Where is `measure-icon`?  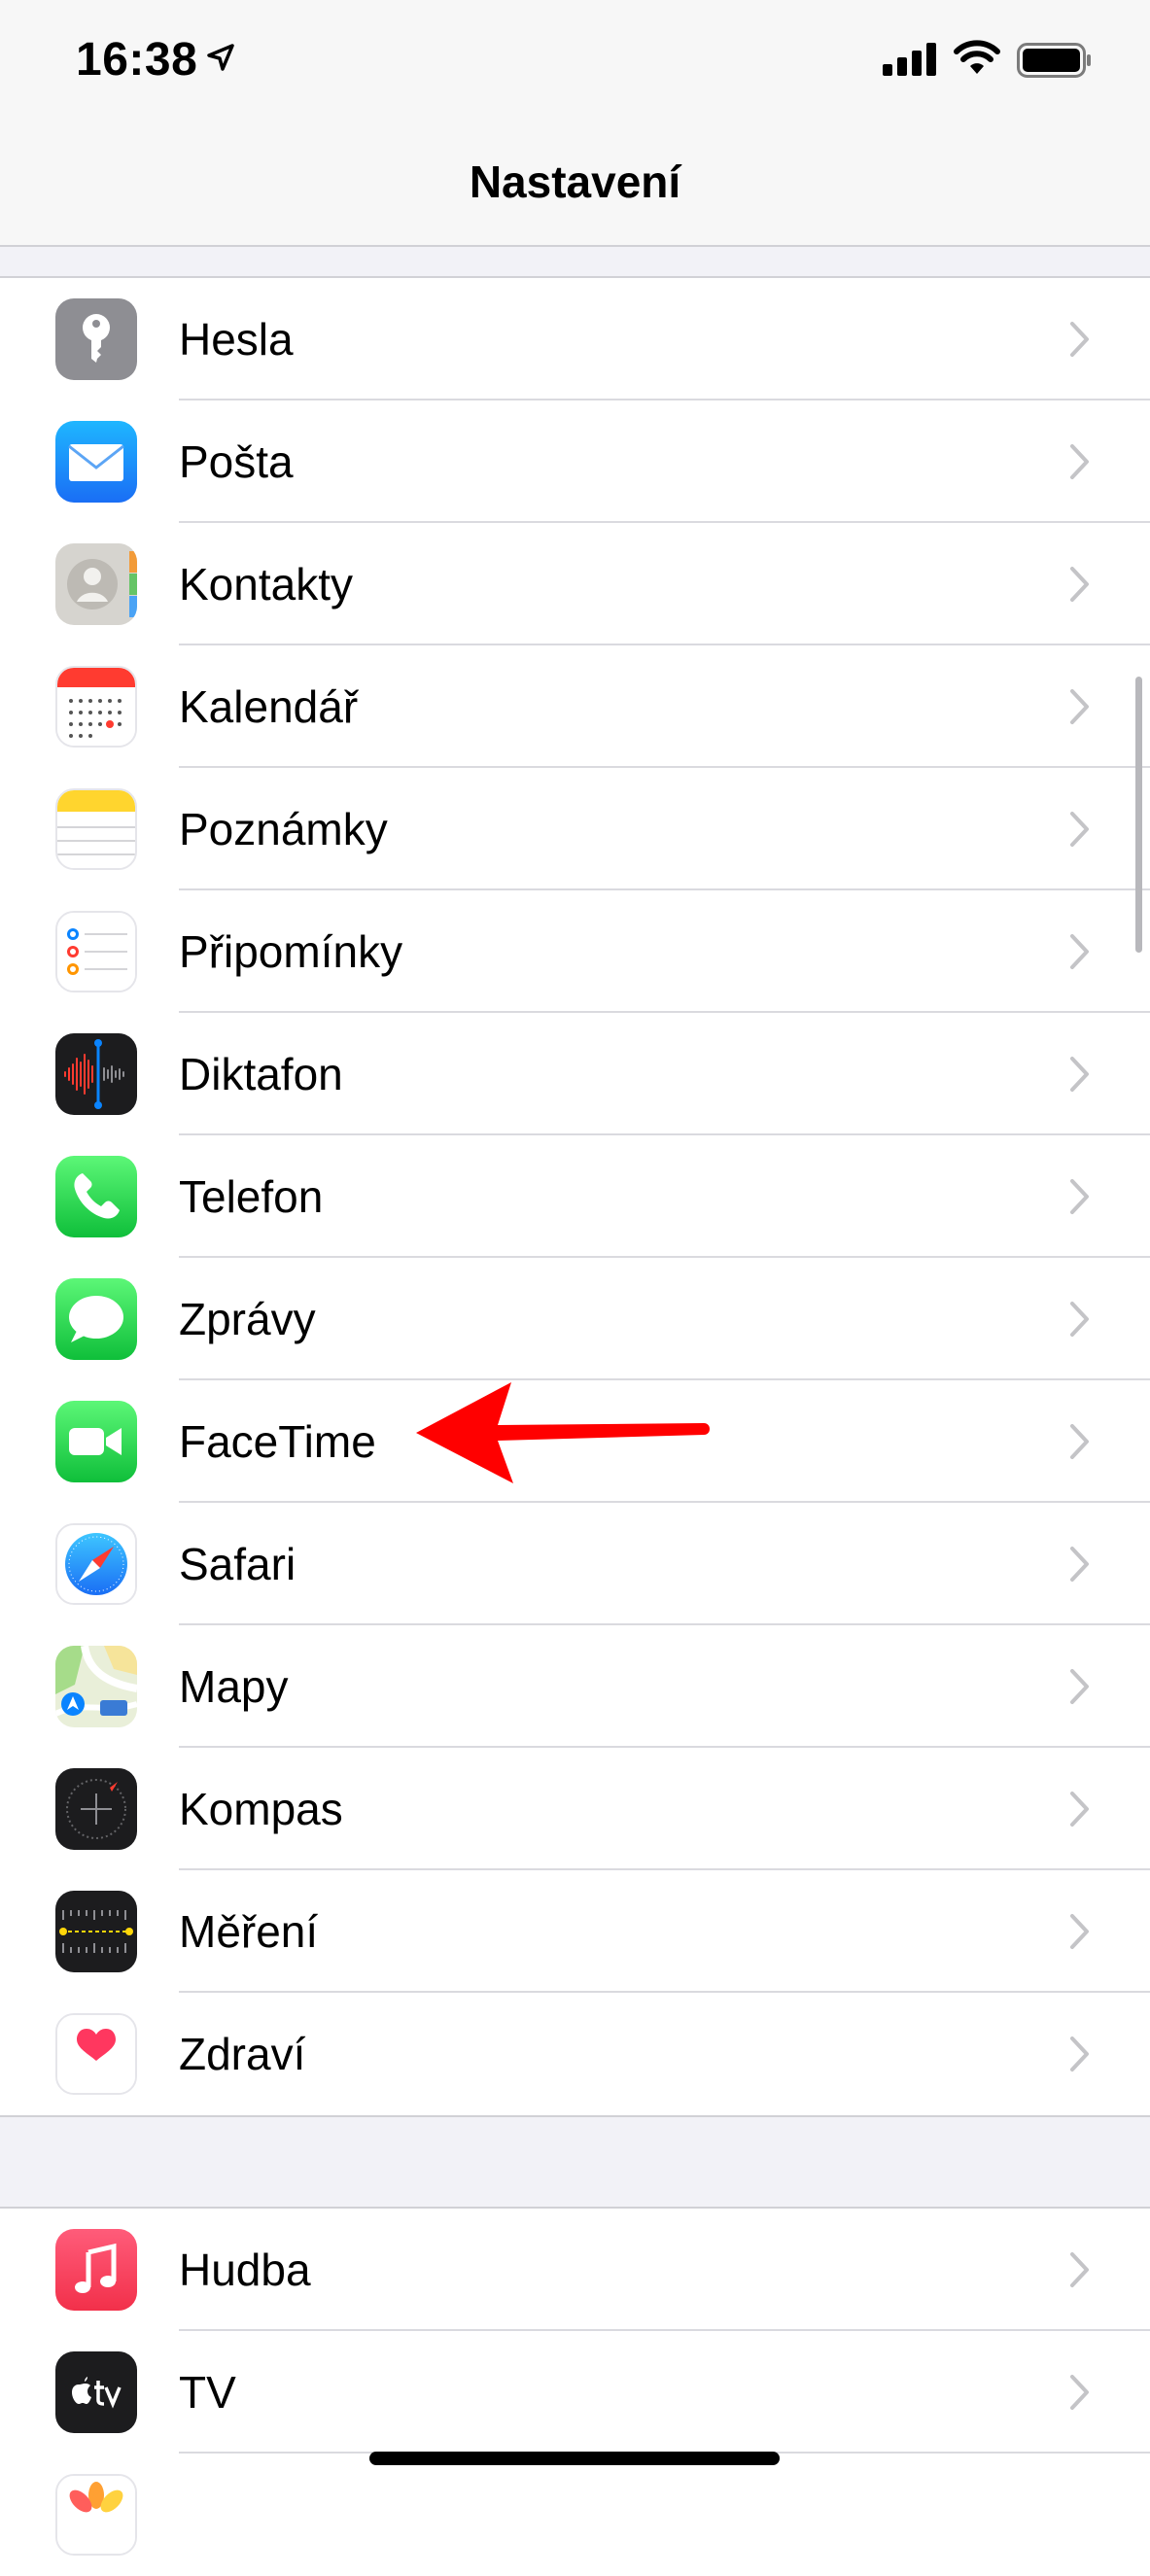 measure-icon is located at coordinates (96, 1932).